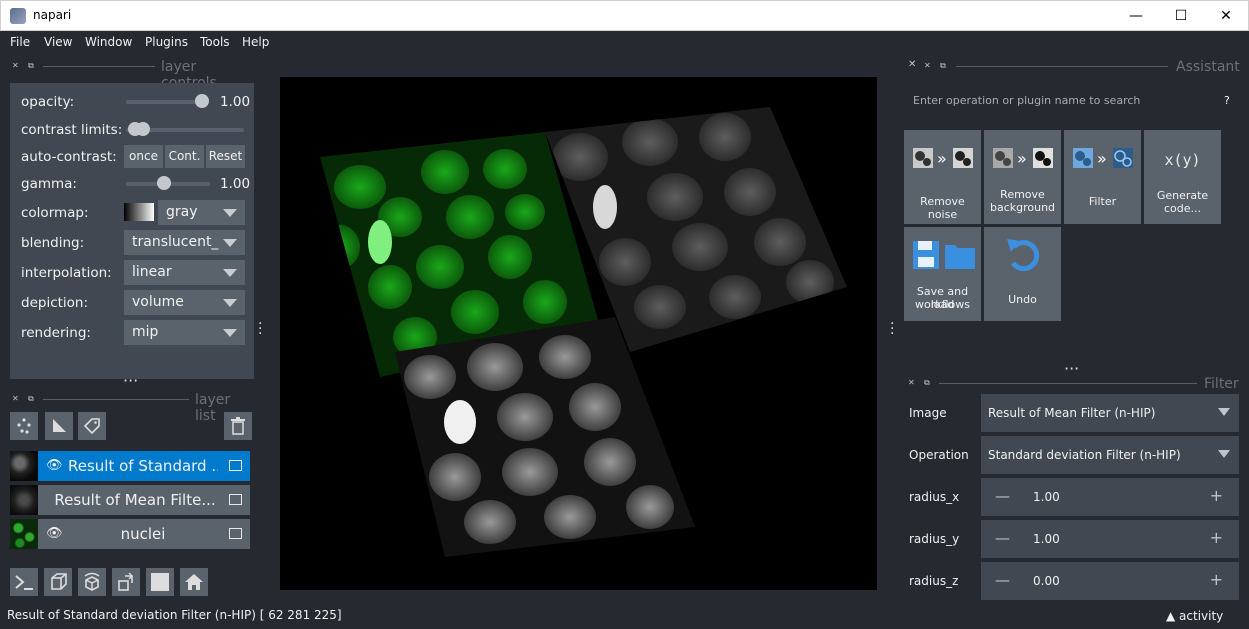 This screenshot has width=1249, height=629. Describe the element at coordinates (894, 329) in the screenshot. I see `right-splitter-handle: · · ·` at that location.